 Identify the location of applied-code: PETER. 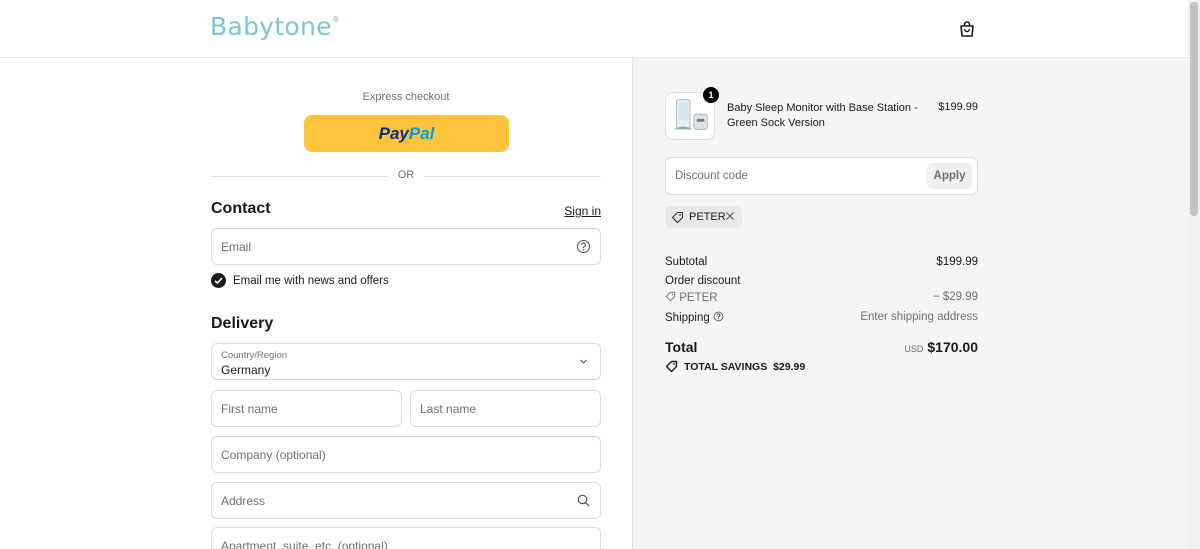
(707, 217).